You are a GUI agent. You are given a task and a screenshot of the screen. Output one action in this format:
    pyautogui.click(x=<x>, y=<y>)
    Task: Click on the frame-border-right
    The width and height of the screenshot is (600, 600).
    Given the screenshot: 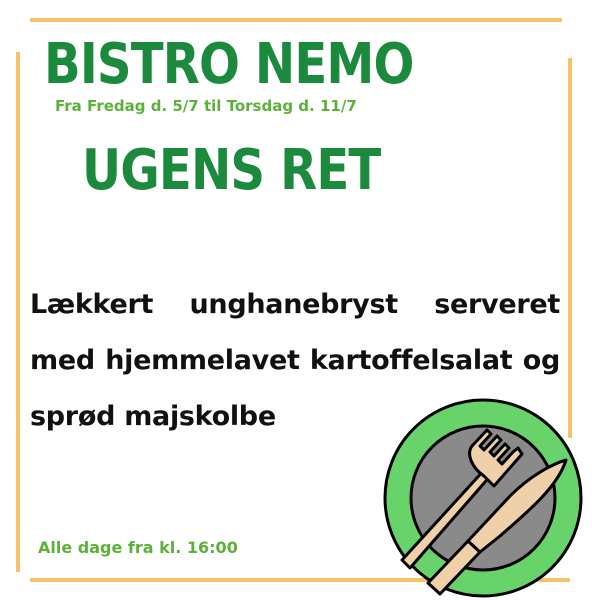 What is the action you would take?
    pyautogui.click(x=570, y=248)
    